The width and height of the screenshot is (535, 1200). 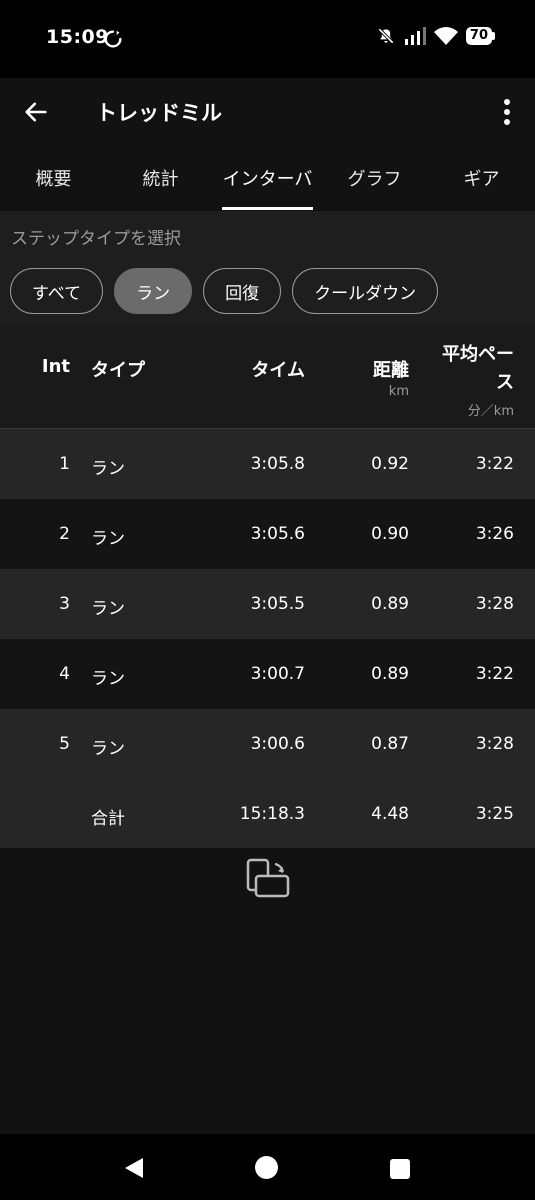 I want to click on cell-int: 5, so click(x=64, y=744).